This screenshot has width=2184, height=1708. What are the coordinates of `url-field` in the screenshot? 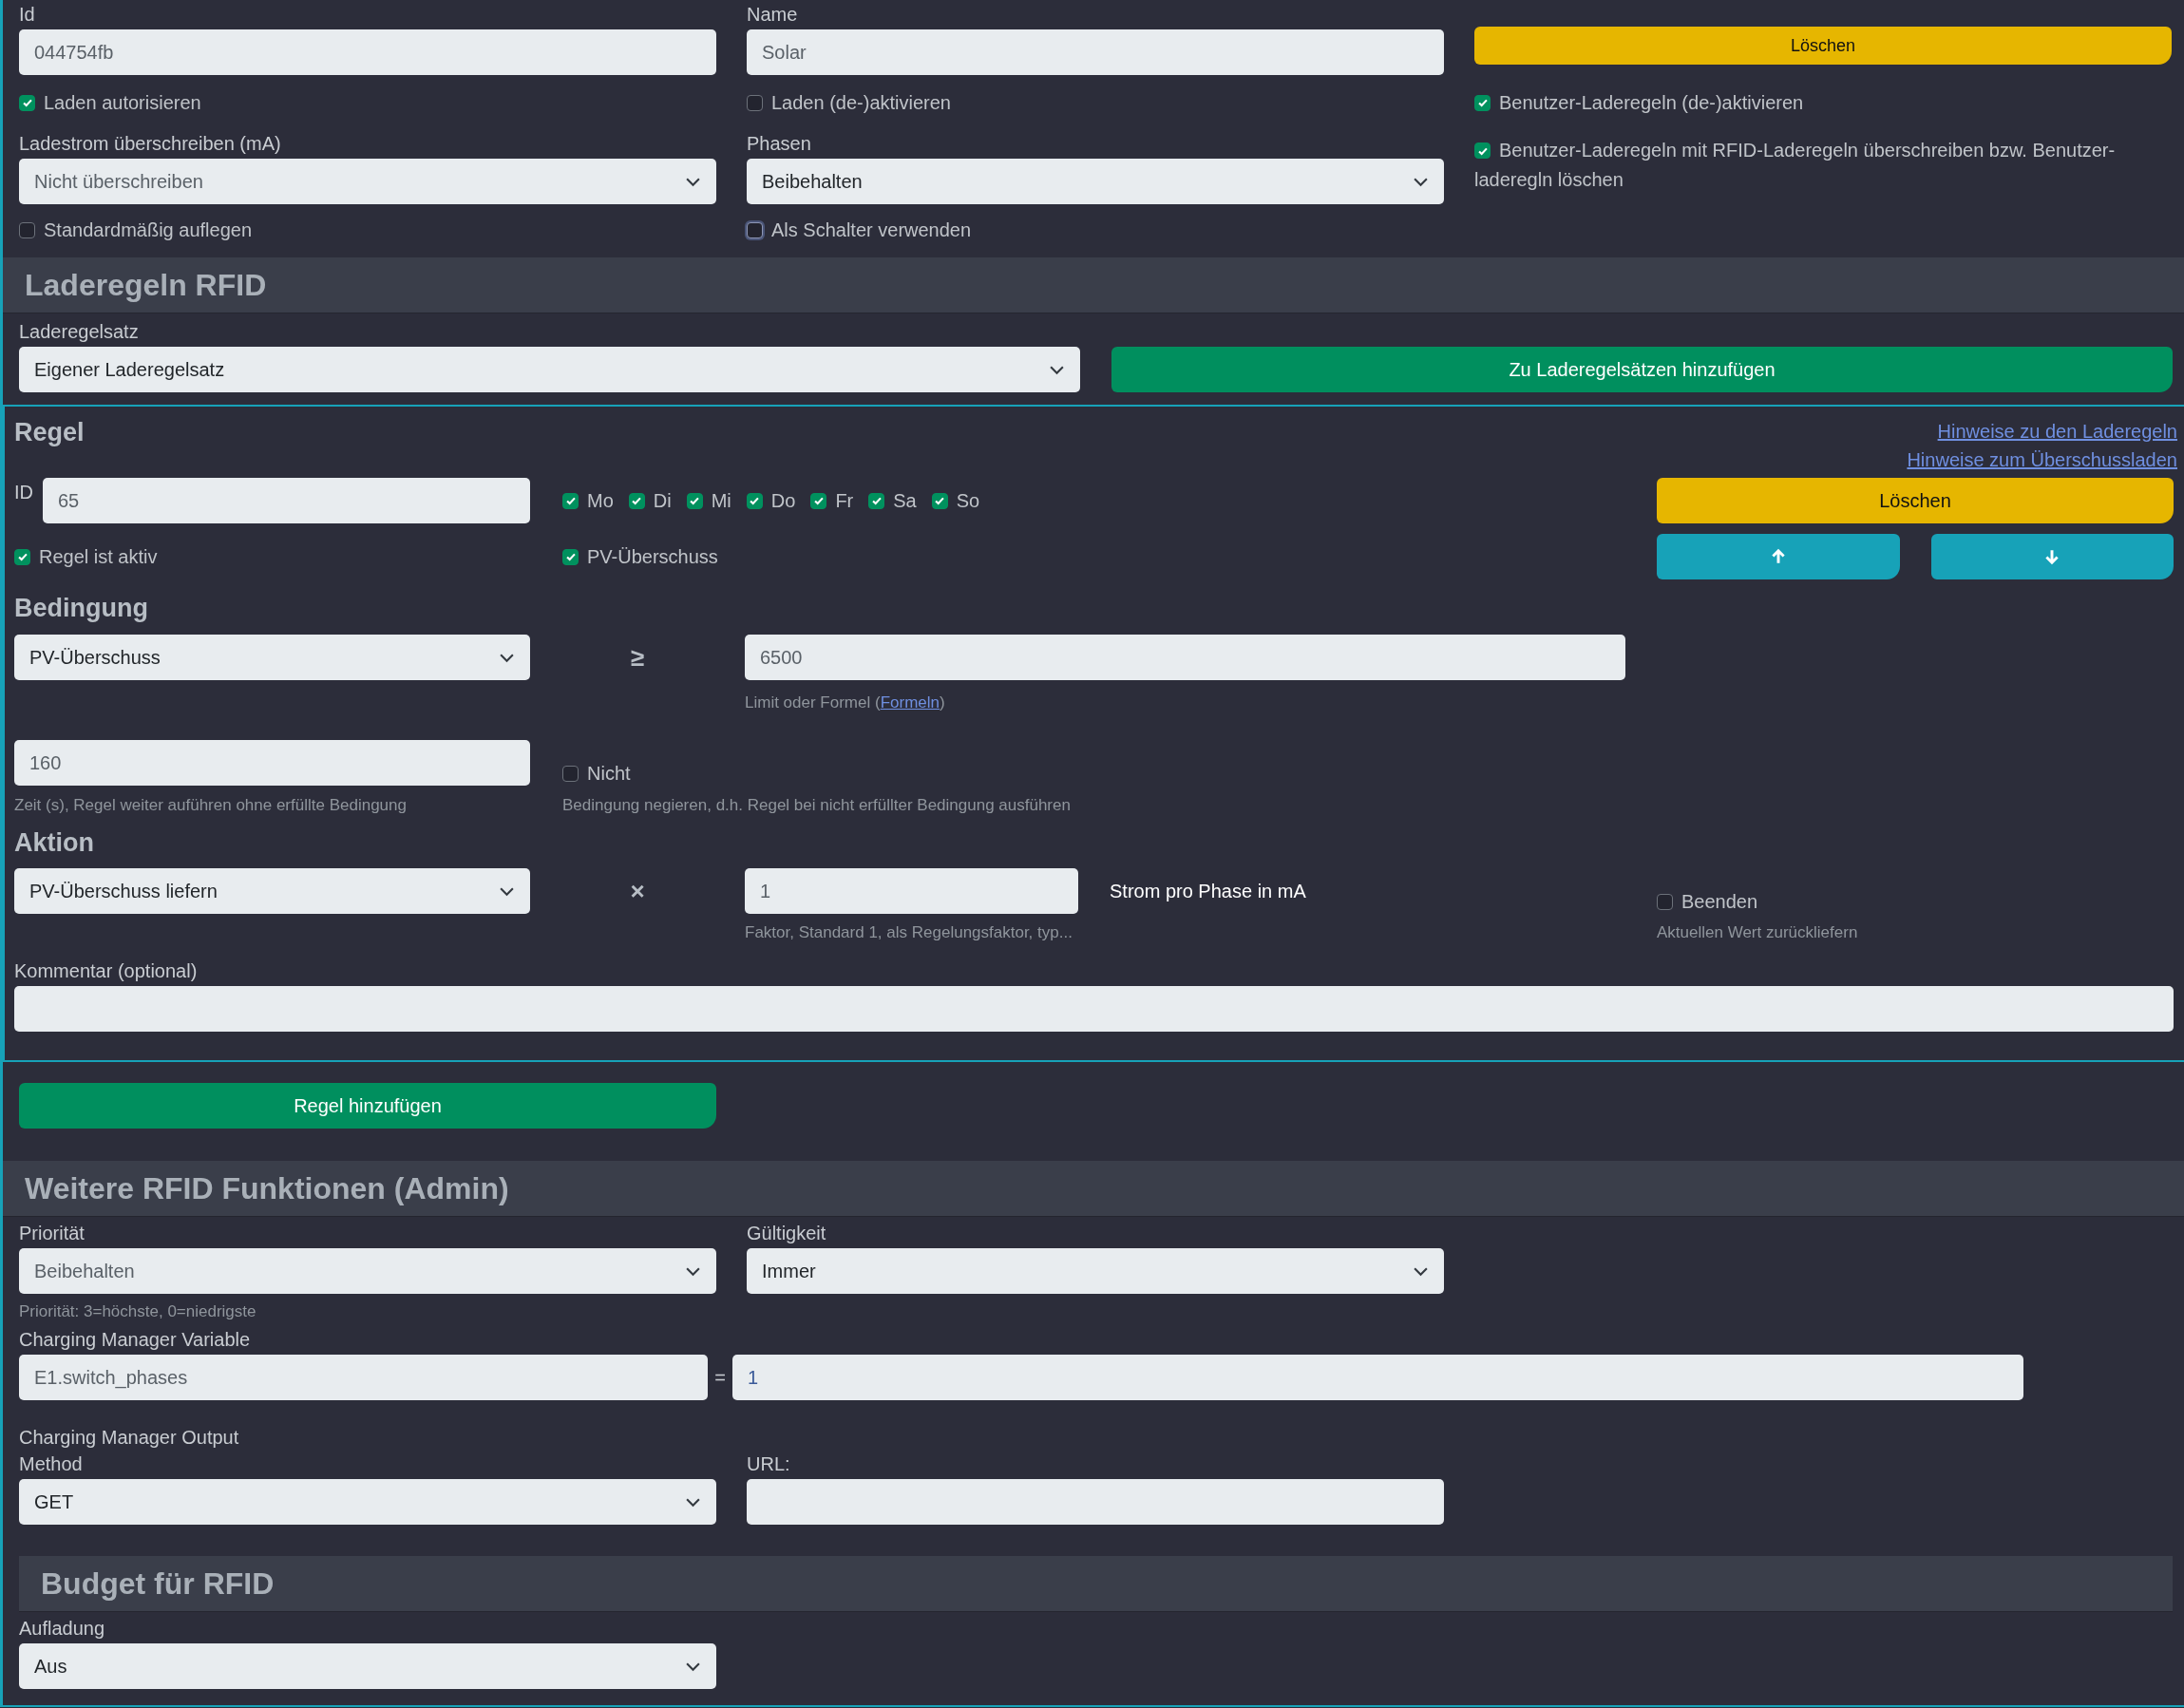 It's located at (1095, 1502).